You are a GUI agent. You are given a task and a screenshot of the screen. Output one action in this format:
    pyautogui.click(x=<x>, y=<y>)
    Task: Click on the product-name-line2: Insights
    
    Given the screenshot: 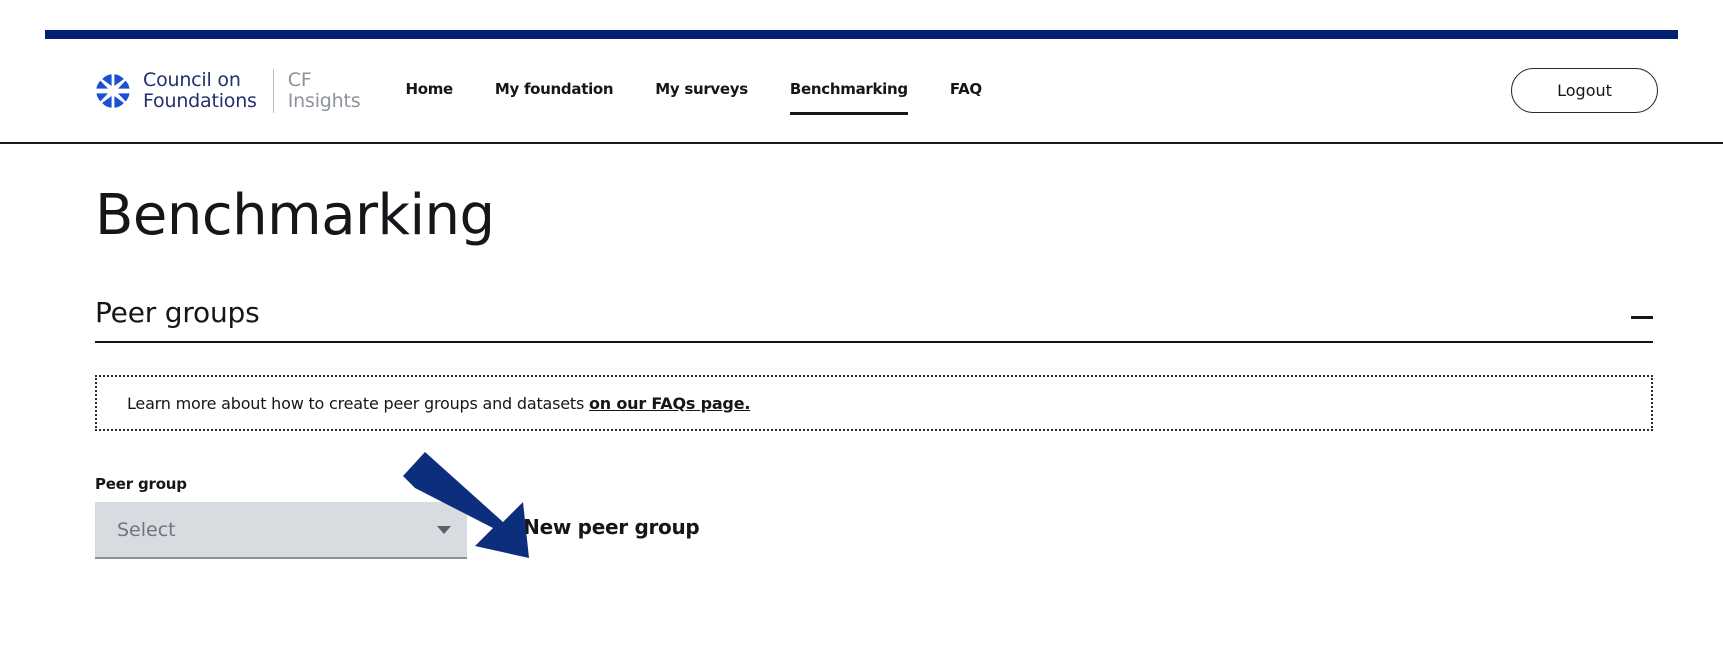 What is the action you would take?
    pyautogui.click(x=324, y=100)
    